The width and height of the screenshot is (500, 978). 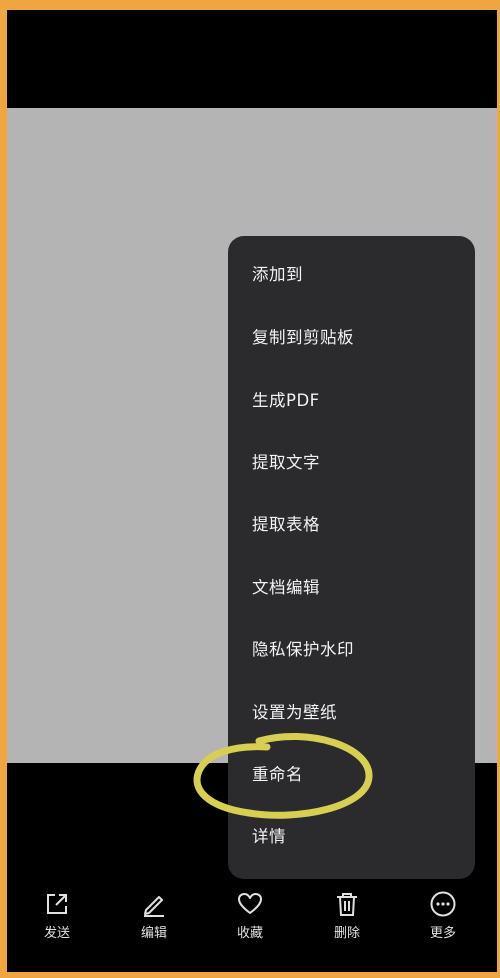 What do you see at coordinates (443, 904) in the screenshot?
I see `more-icon` at bounding box center [443, 904].